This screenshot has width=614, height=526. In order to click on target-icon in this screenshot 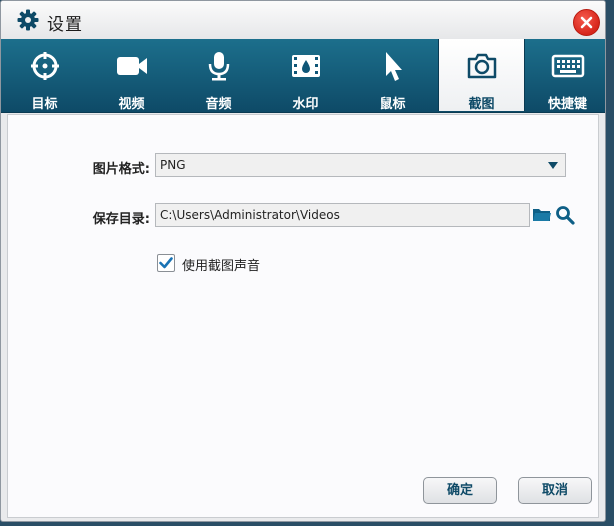, I will do `click(44, 66)`.